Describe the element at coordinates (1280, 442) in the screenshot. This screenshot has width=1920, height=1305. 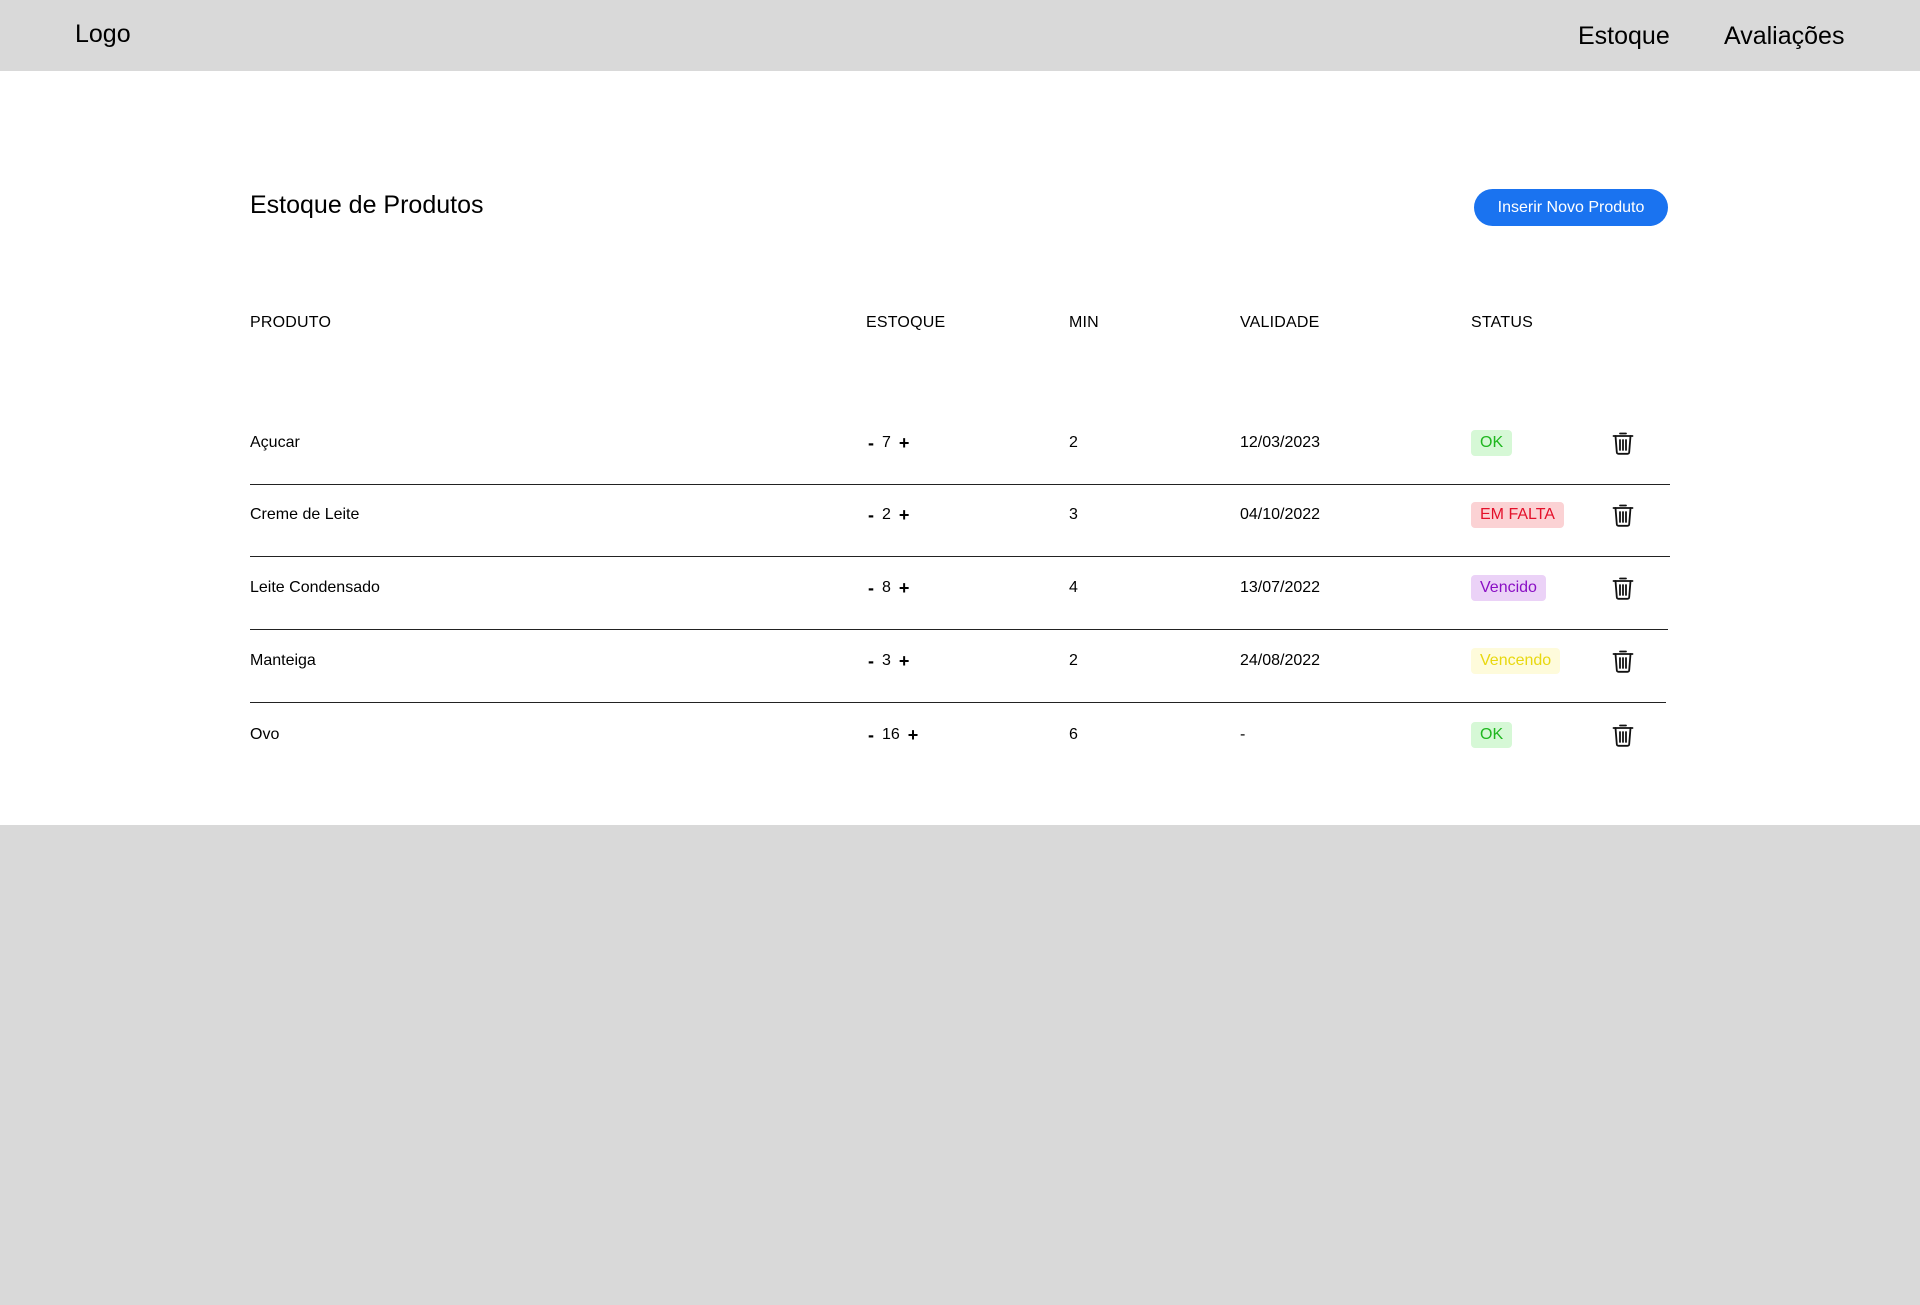
I see `expiry-date: 12/03/2023` at that location.